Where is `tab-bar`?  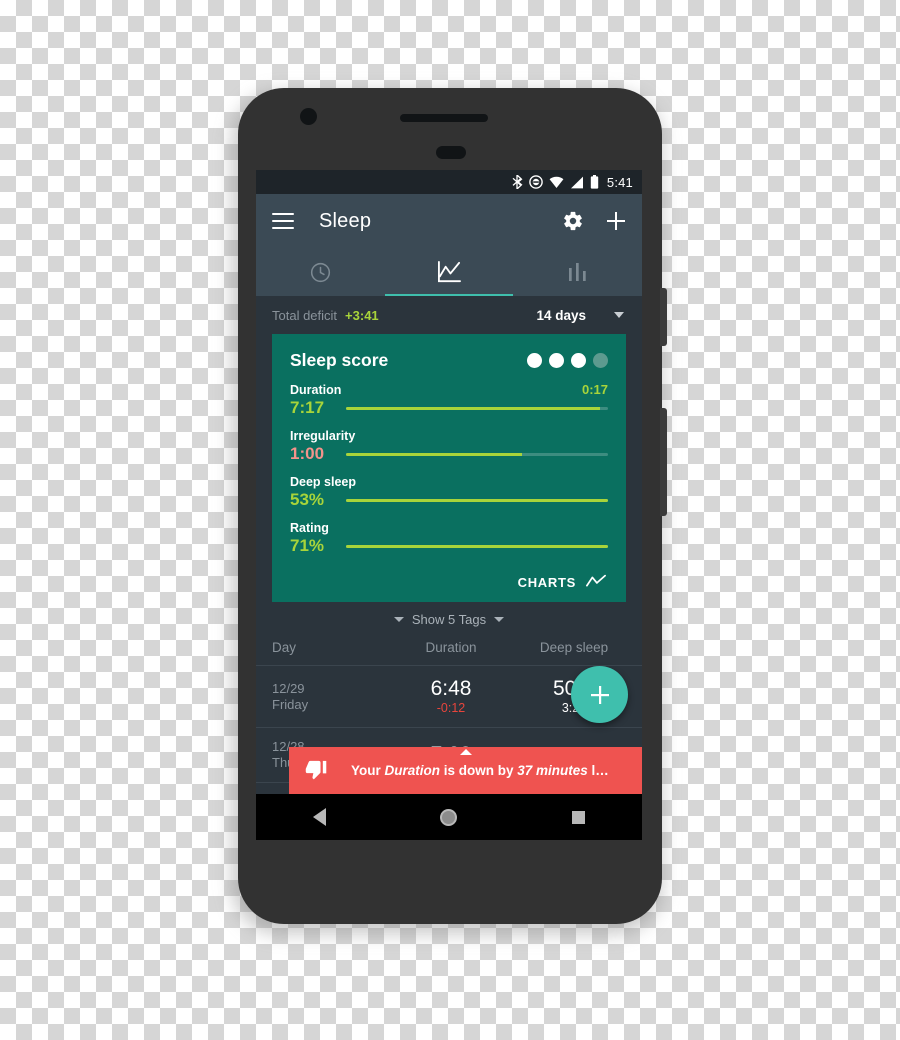
tab-bar is located at coordinates (449, 272).